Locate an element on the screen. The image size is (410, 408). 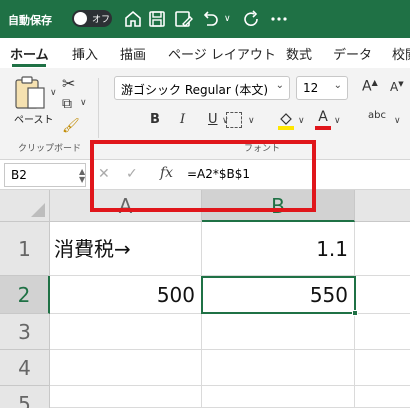
increase-font-label: A is located at coordinates (367, 86).